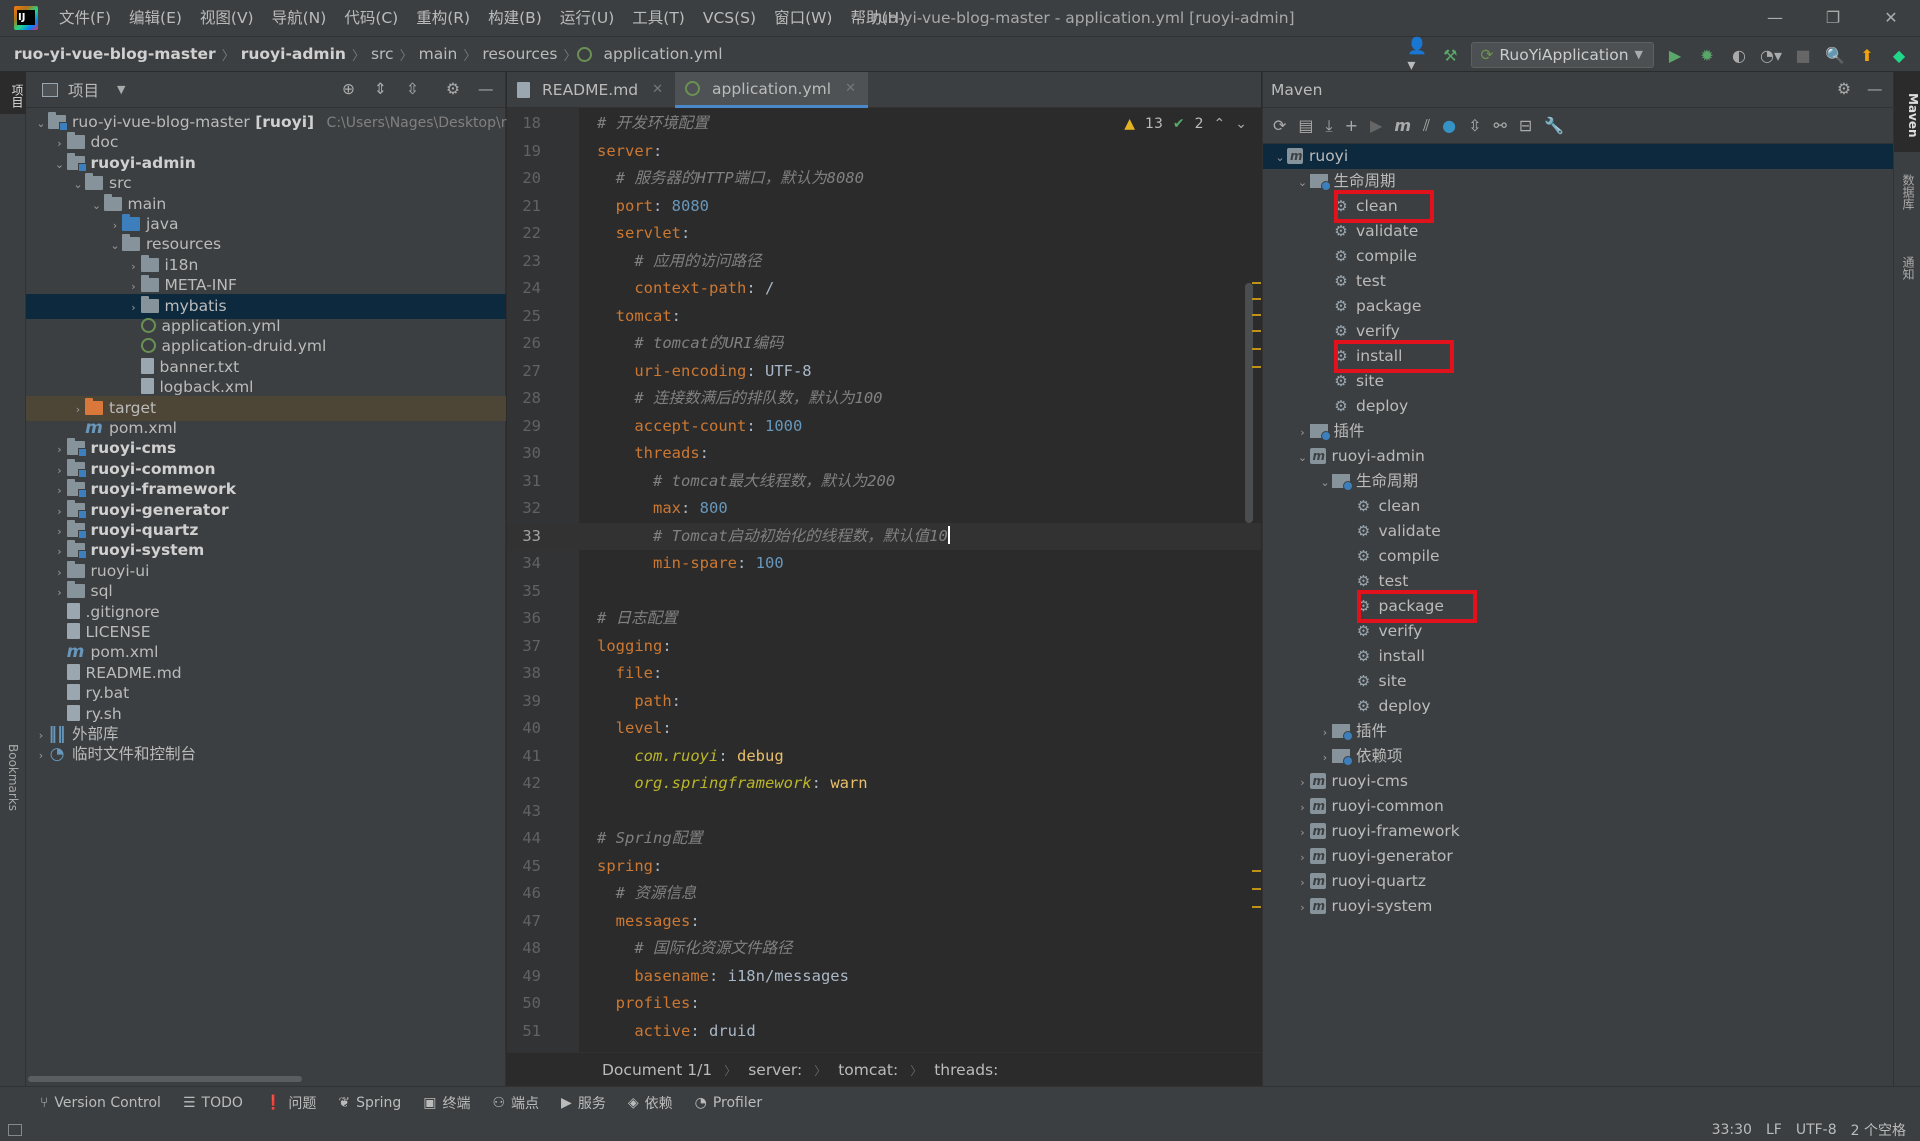 The image size is (1920, 1141). Describe the element at coordinates (13, 777) in the screenshot. I see `bookmarks-tool-button: Bookmarks` at that location.